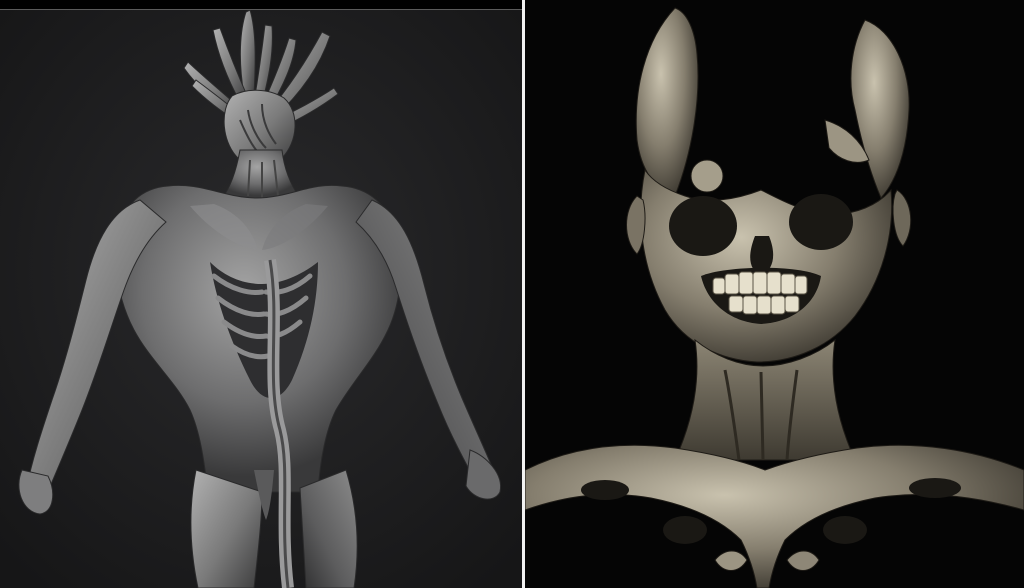 The image size is (1024, 588). Describe the element at coordinates (261, 9) in the screenshot. I see `panel-top-rule` at that location.